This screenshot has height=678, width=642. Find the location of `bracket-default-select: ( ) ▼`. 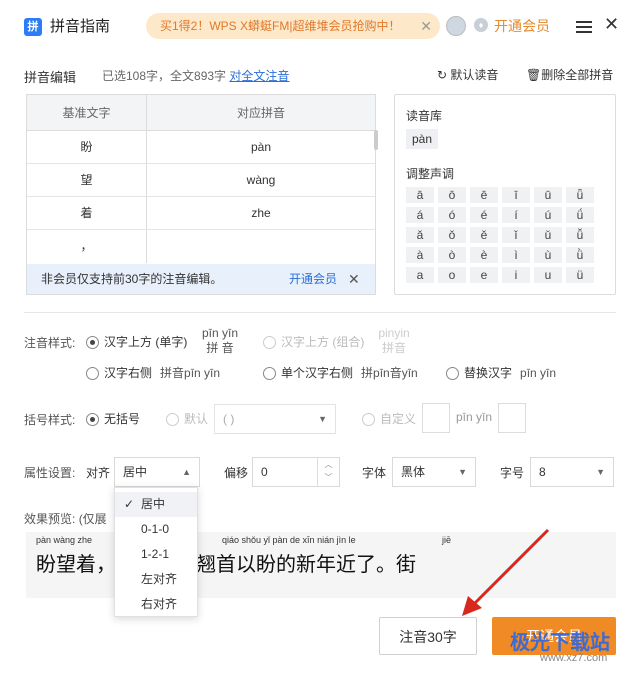

bracket-default-select: ( ) ▼ is located at coordinates (275, 419).